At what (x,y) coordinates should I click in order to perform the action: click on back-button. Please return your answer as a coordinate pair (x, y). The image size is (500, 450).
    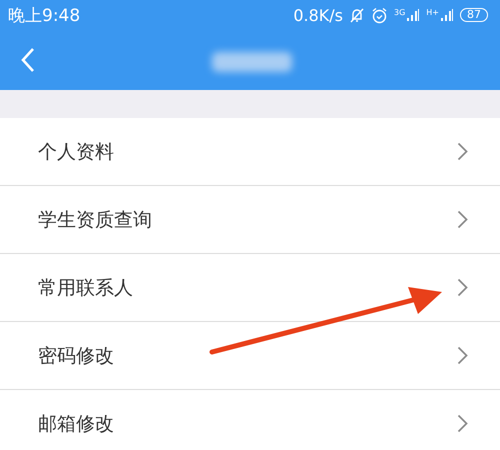
    Looking at the image, I should click on (28, 60).